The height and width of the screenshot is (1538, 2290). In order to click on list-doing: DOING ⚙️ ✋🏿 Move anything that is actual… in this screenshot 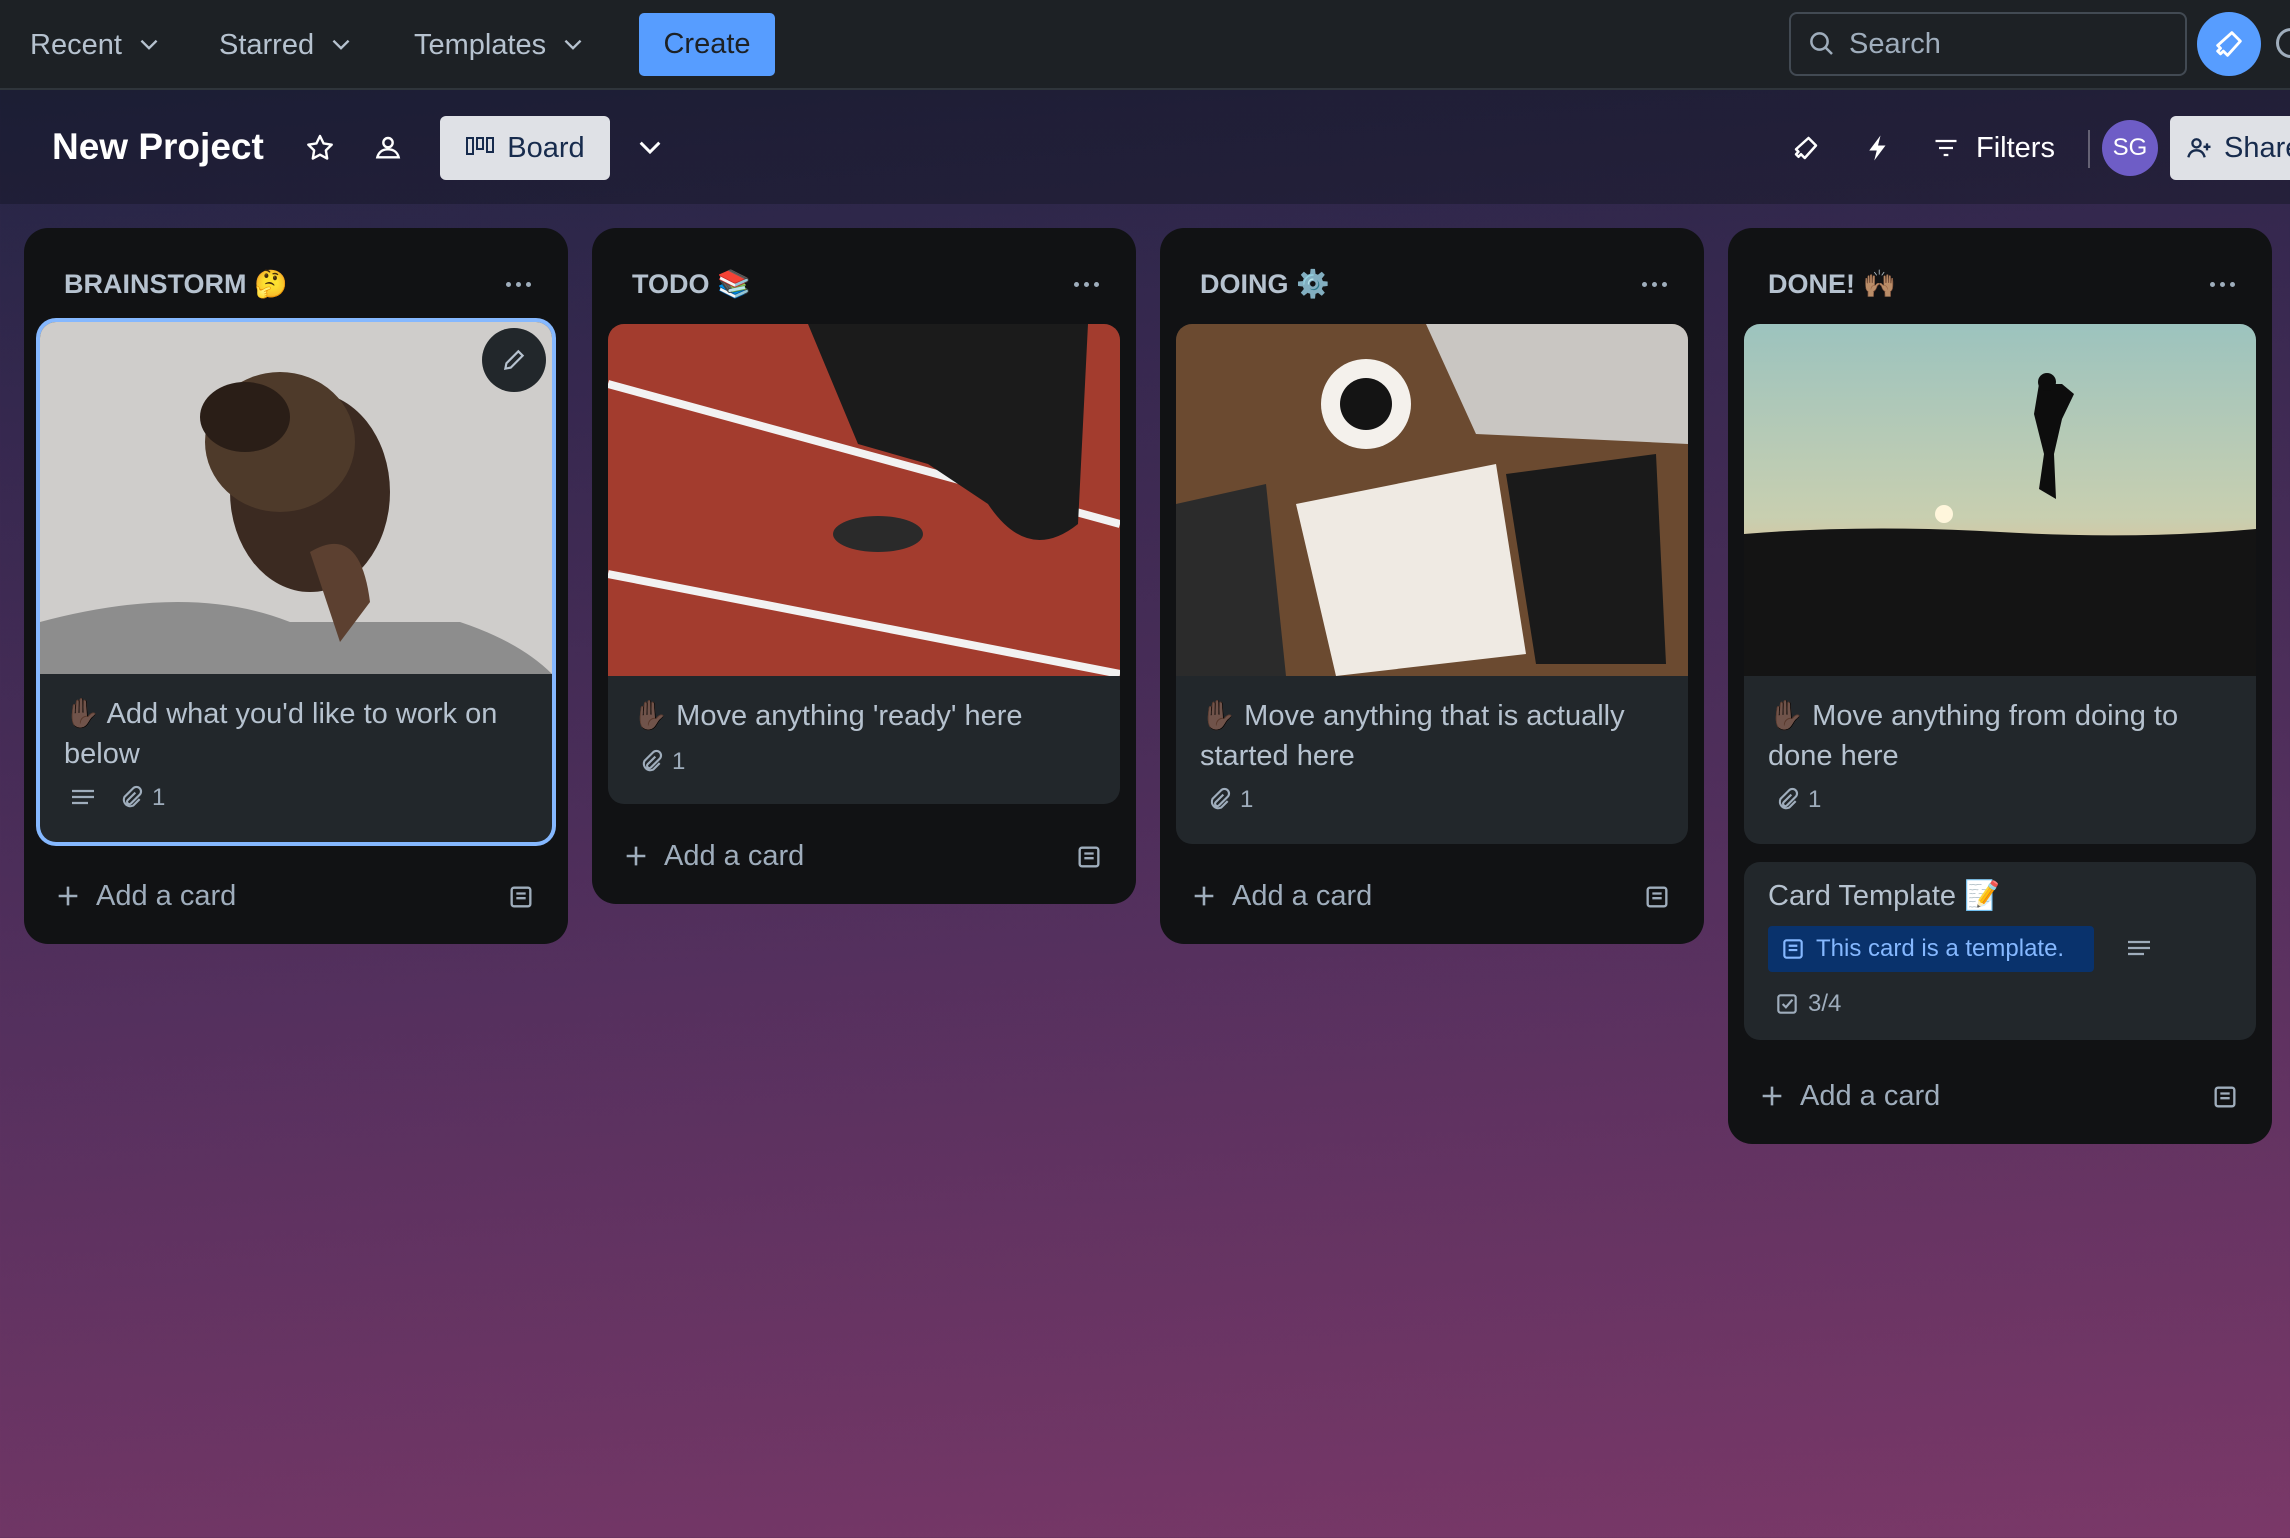, I will do `click(1432, 586)`.